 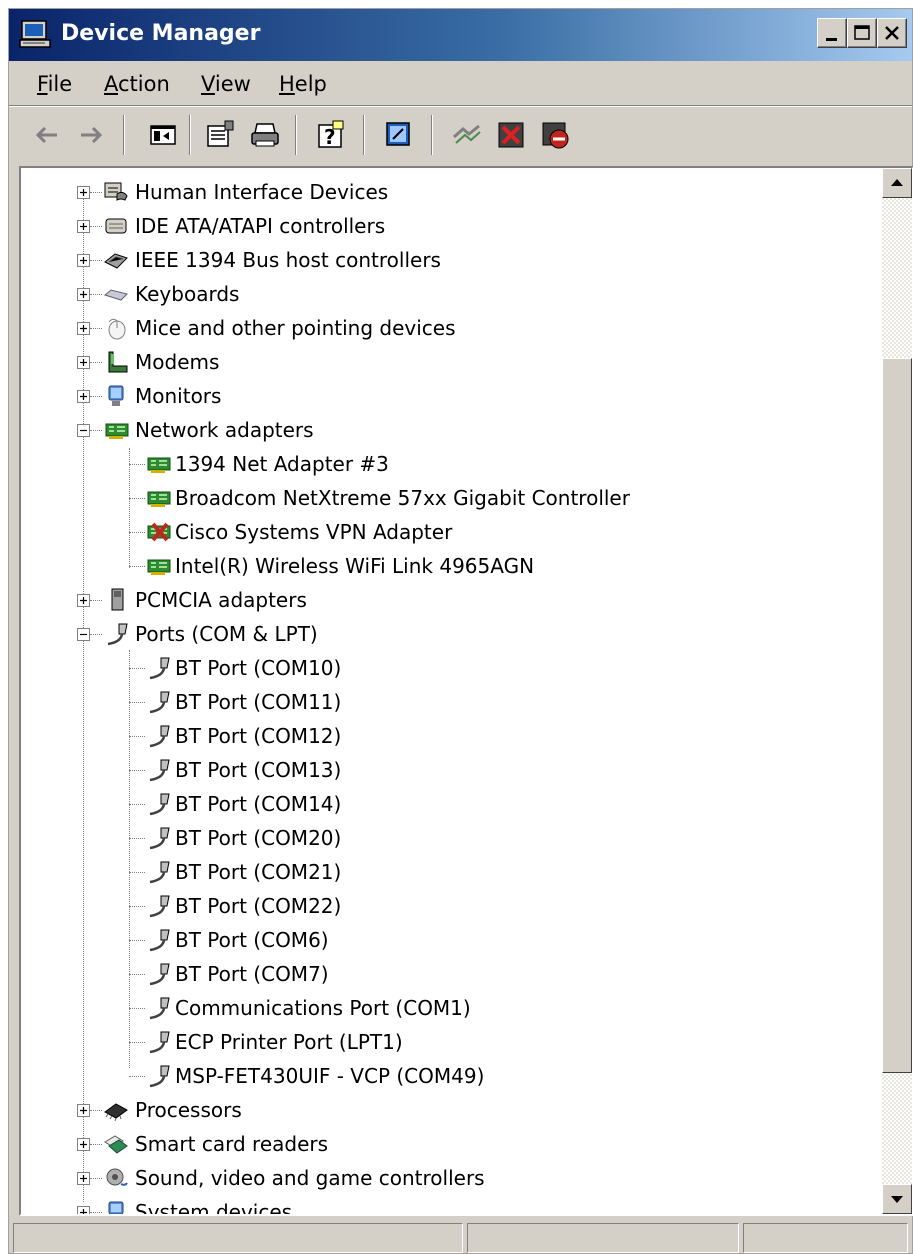 I want to click on back-icon, so click(x=47, y=135).